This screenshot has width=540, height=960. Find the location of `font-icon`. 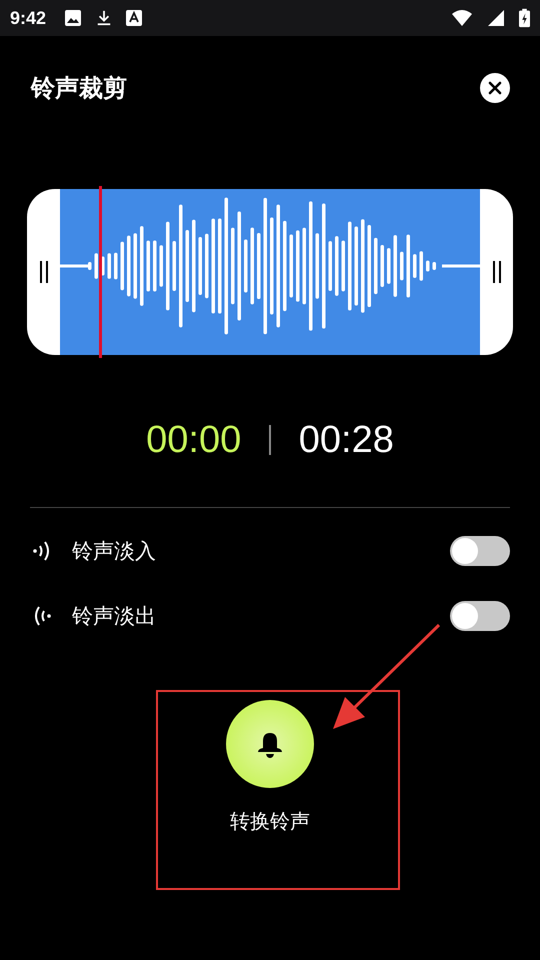

font-icon is located at coordinates (134, 18).